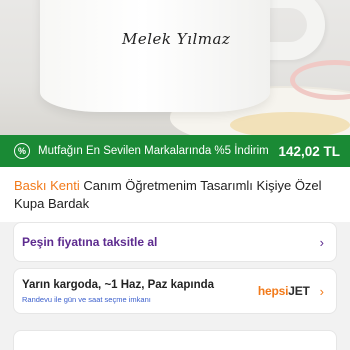  What do you see at coordinates (22, 151) in the screenshot?
I see `percent-badge-icon: %` at bounding box center [22, 151].